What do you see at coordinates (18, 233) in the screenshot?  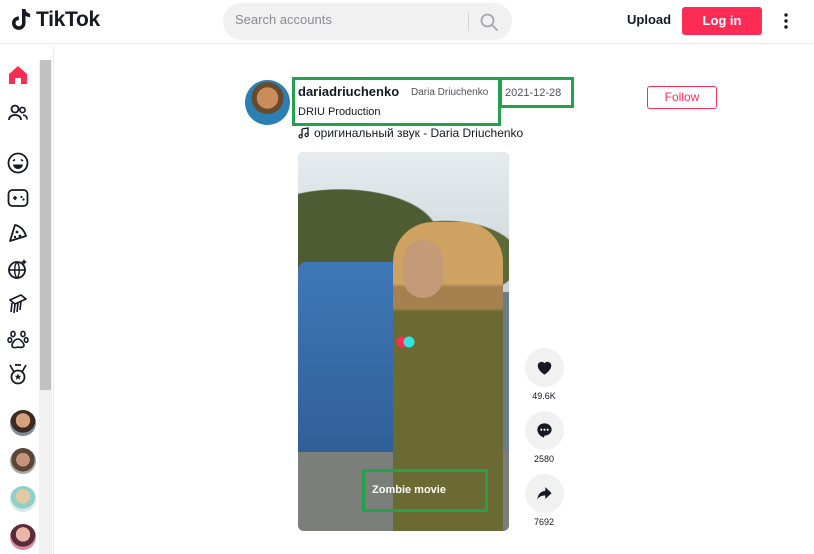 I see `food-icon` at bounding box center [18, 233].